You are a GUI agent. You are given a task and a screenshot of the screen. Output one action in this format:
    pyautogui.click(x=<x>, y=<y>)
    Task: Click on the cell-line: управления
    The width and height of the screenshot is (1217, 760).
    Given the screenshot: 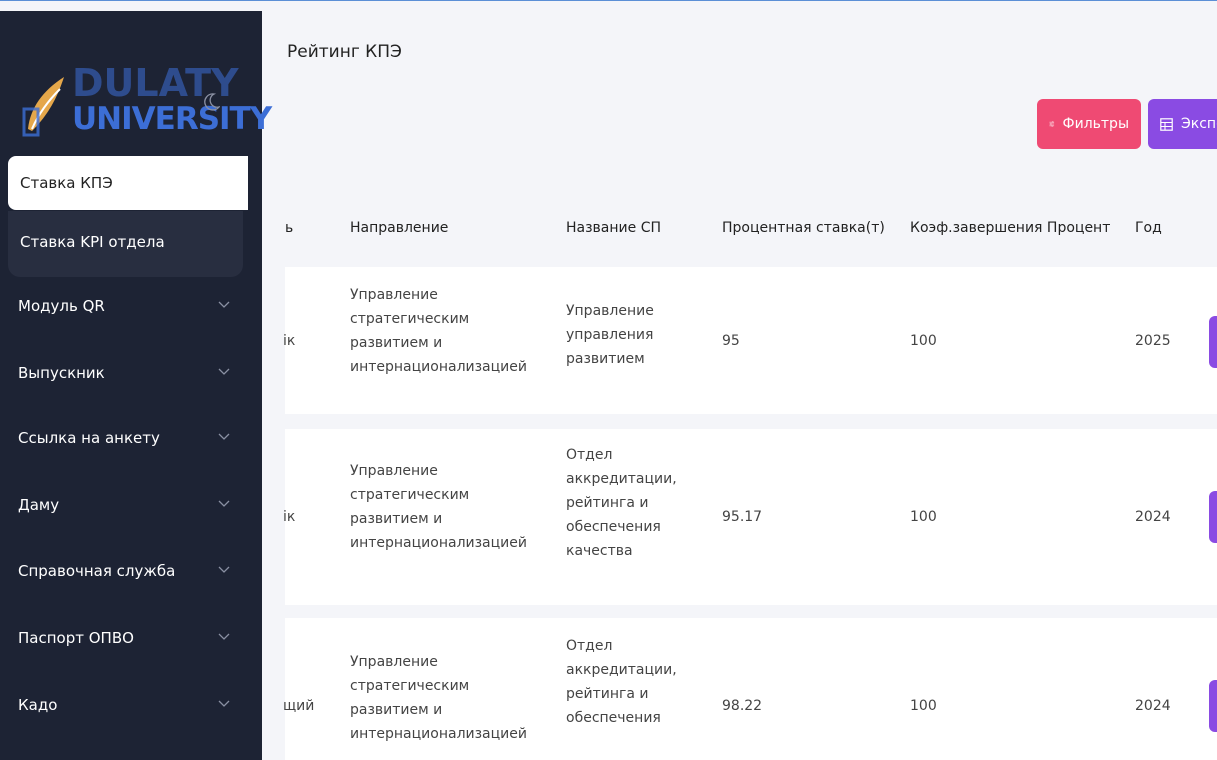 What is the action you would take?
    pyautogui.click(x=610, y=335)
    